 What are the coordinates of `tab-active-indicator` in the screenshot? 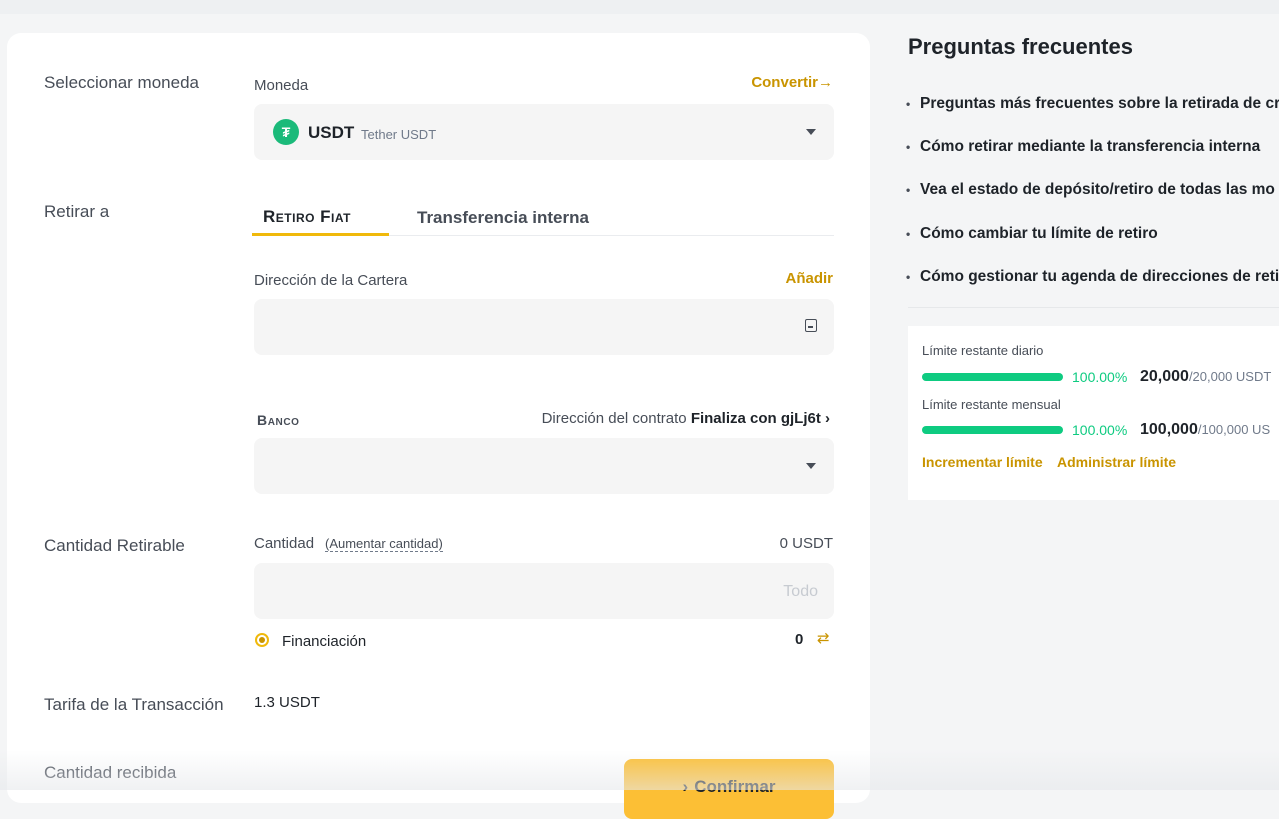 It's located at (320, 234).